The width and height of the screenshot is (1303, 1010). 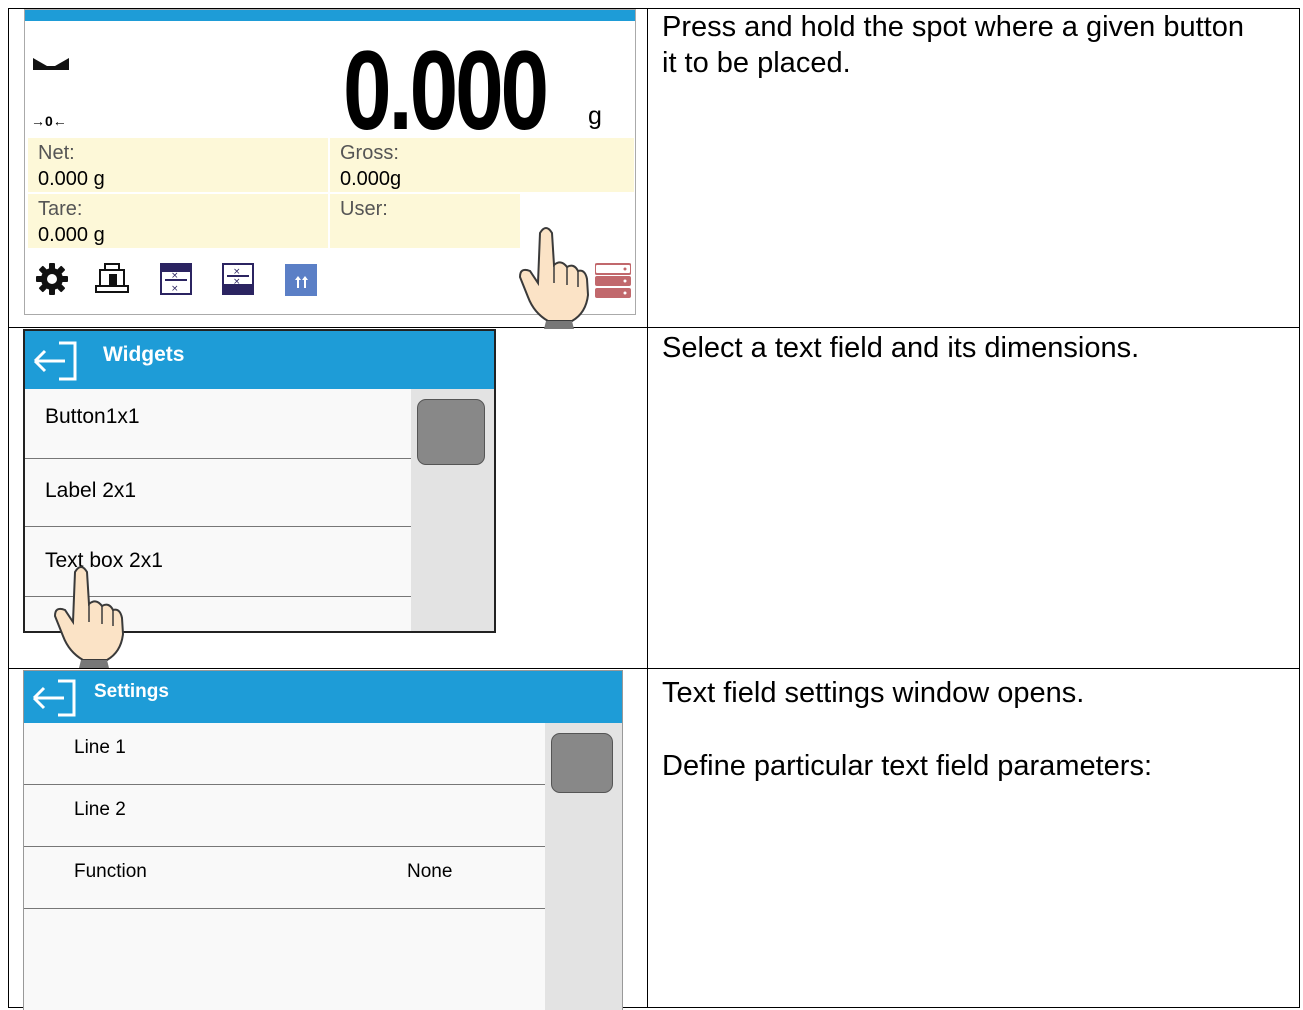 What do you see at coordinates (430, 871) in the screenshot?
I see `list-item-value: None` at bounding box center [430, 871].